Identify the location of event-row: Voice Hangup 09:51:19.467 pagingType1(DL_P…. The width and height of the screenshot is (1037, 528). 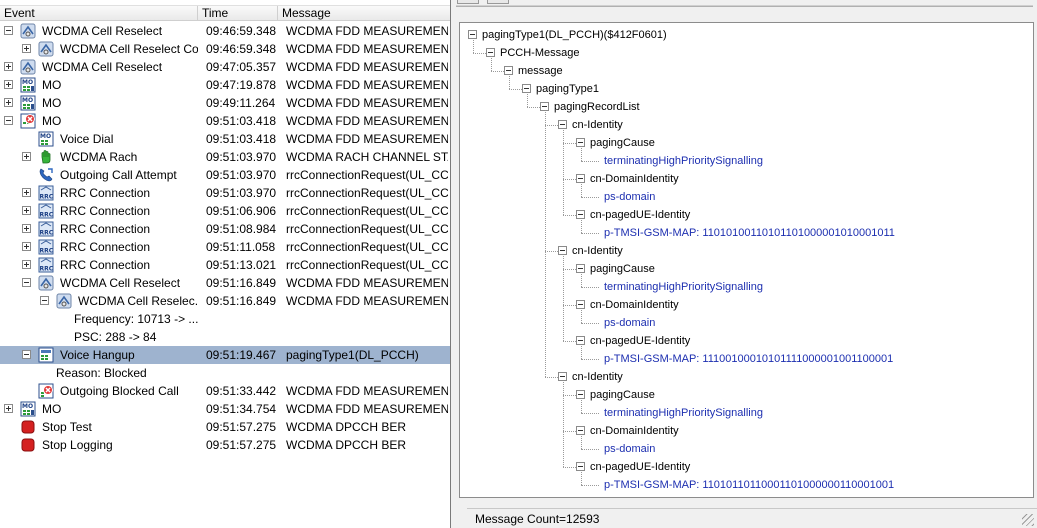
(225, 355).